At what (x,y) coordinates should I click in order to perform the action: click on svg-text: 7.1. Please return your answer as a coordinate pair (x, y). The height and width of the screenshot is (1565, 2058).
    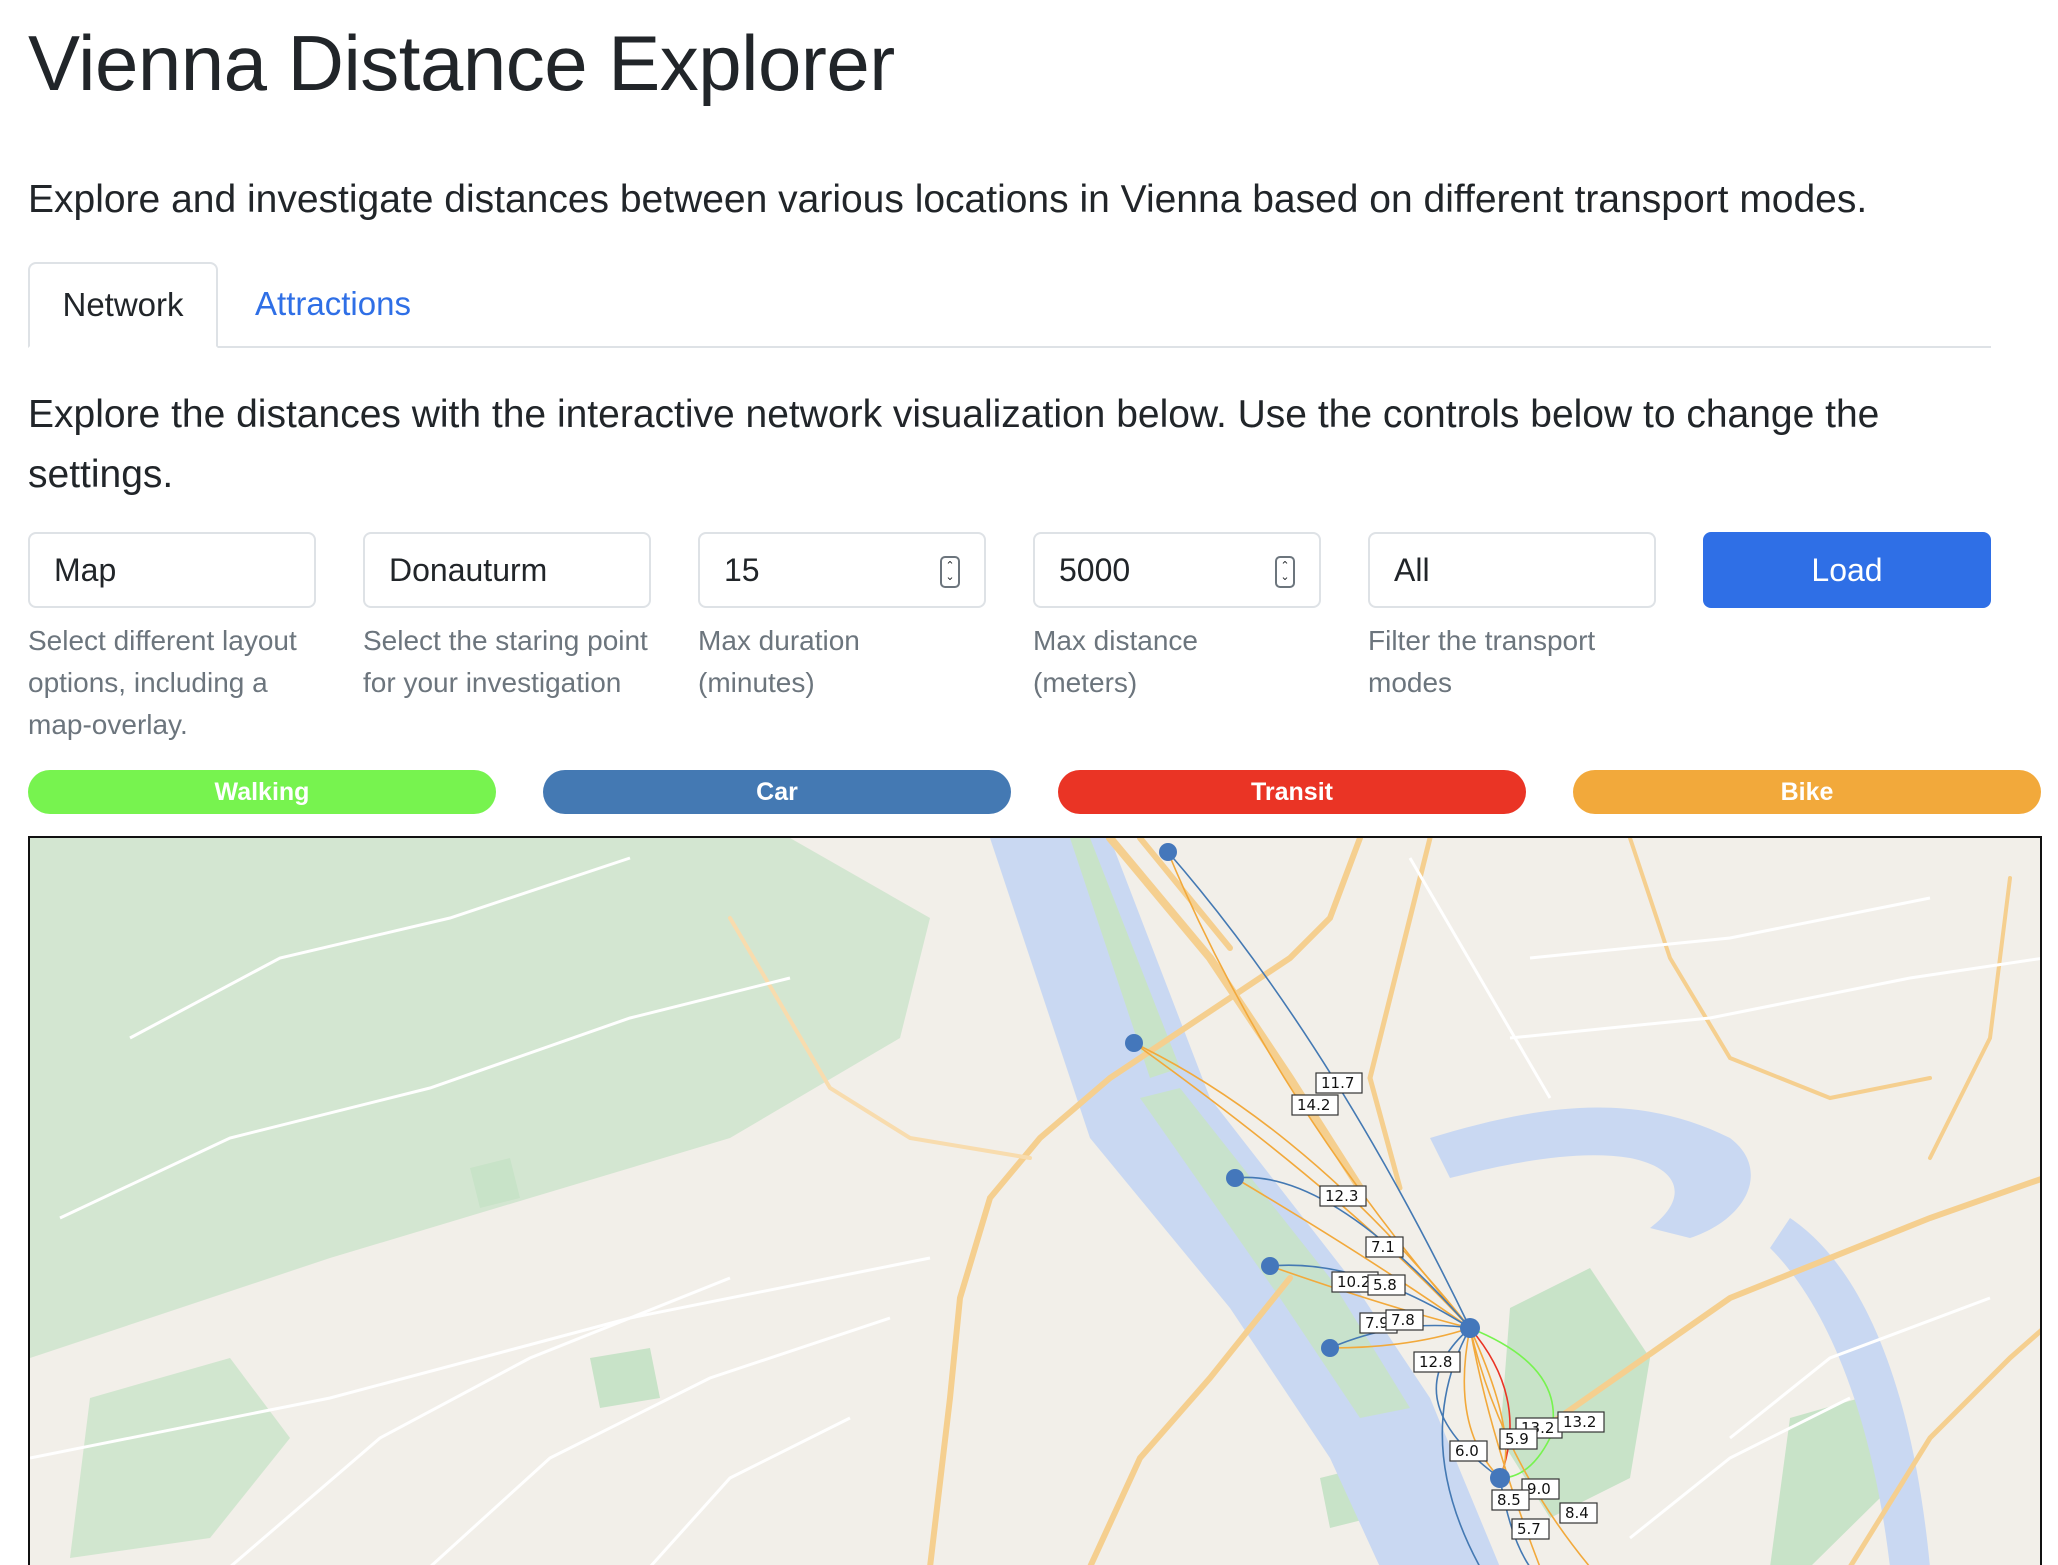
    Looking at the image, I should click on (1383, 1247).